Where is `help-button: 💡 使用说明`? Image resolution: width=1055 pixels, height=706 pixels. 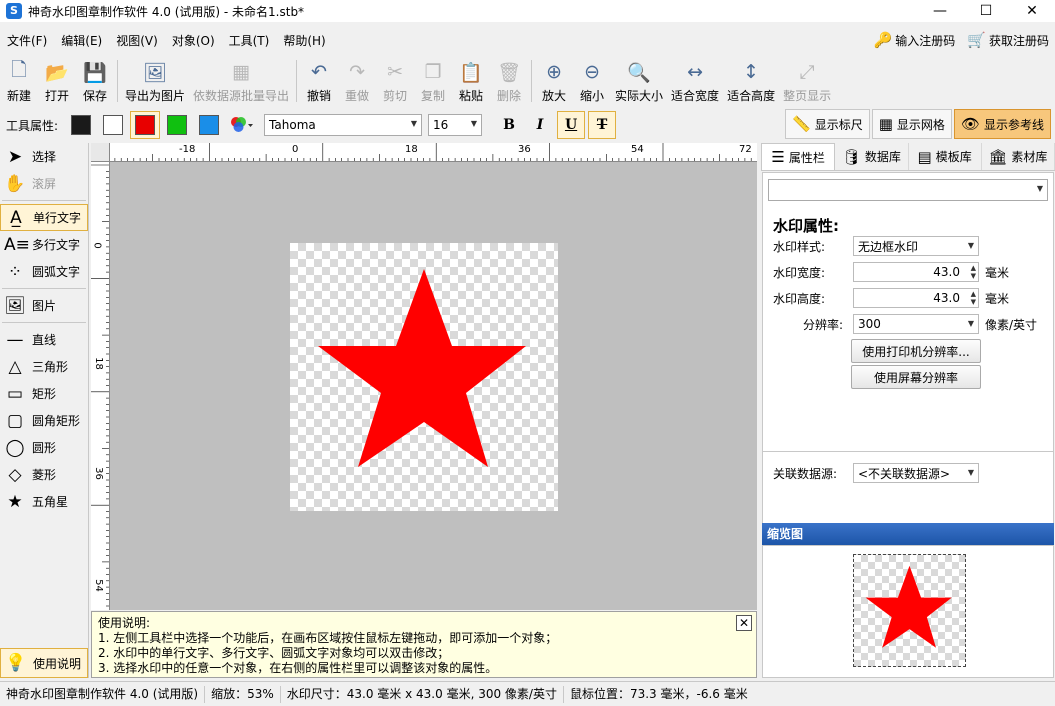
help-button: 💡 使用说明 is located at coordinates (44, 663).